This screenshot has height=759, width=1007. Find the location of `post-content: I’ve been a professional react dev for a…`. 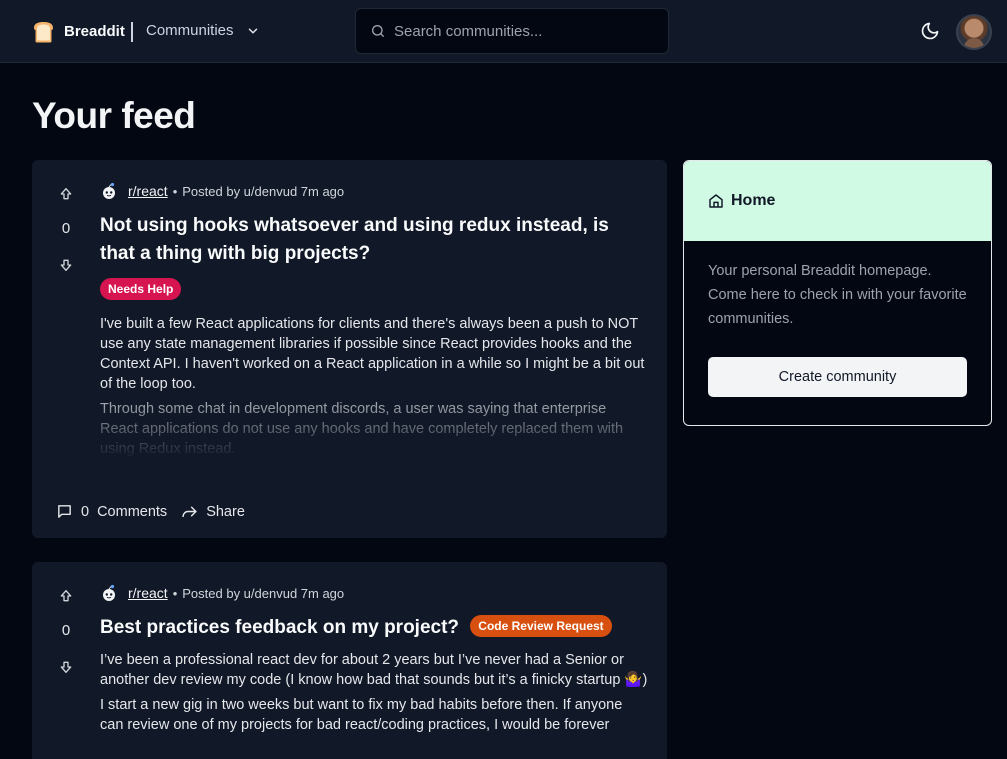

post-content: I’ve been a professional react dev for a… is located at coordinates (374, 692).